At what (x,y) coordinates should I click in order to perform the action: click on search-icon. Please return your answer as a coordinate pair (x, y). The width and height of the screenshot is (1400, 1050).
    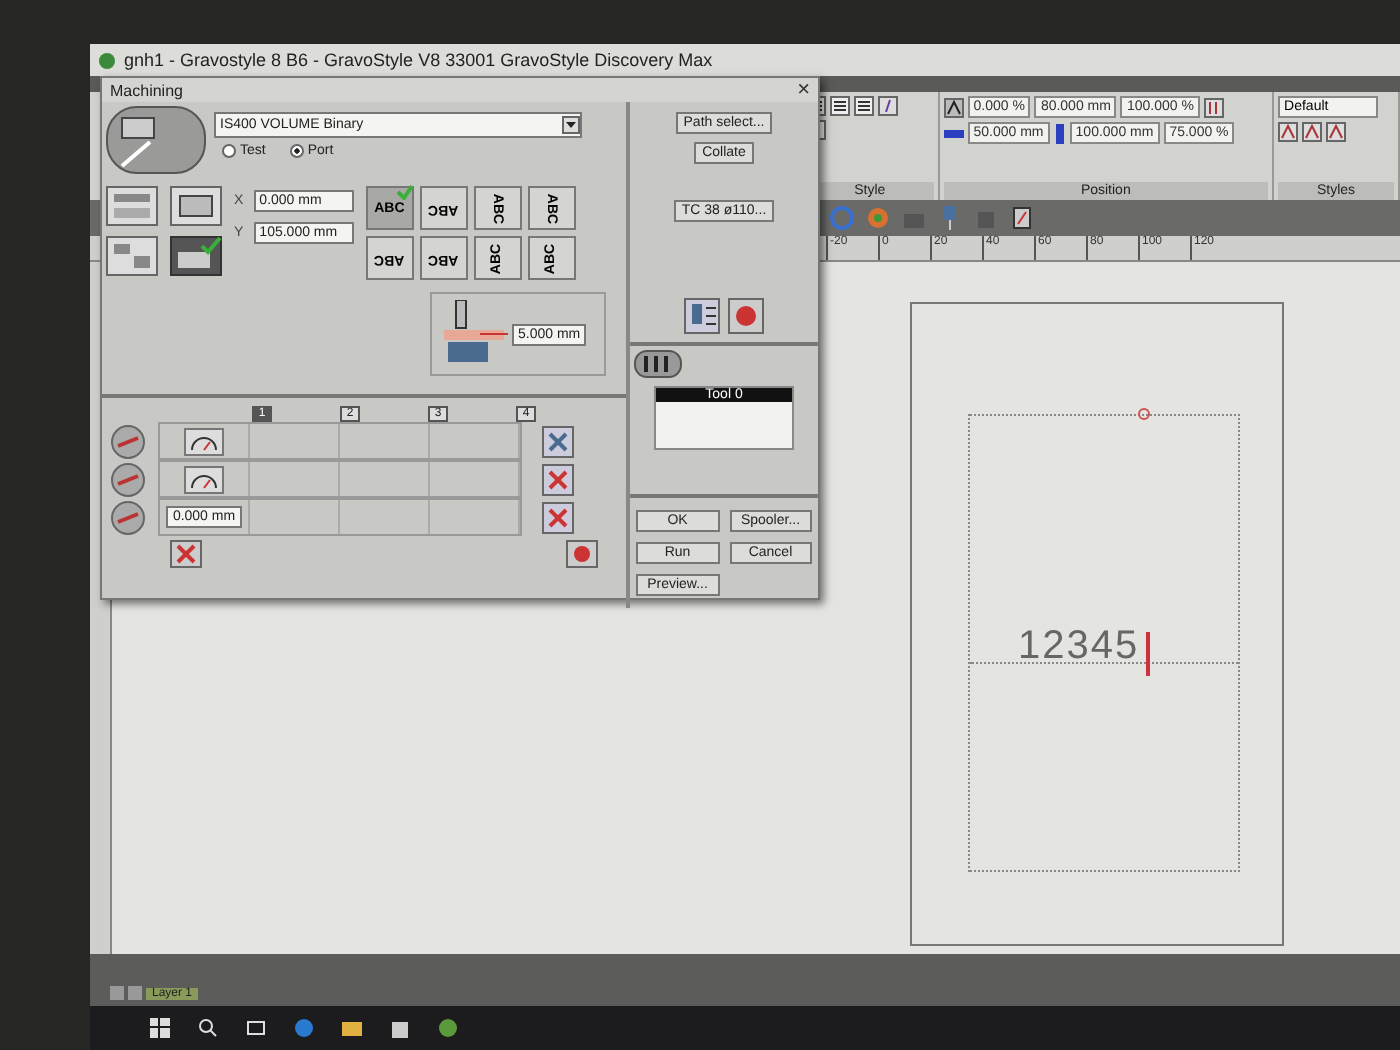
    Looking at the image, I should click on (208, 1028).